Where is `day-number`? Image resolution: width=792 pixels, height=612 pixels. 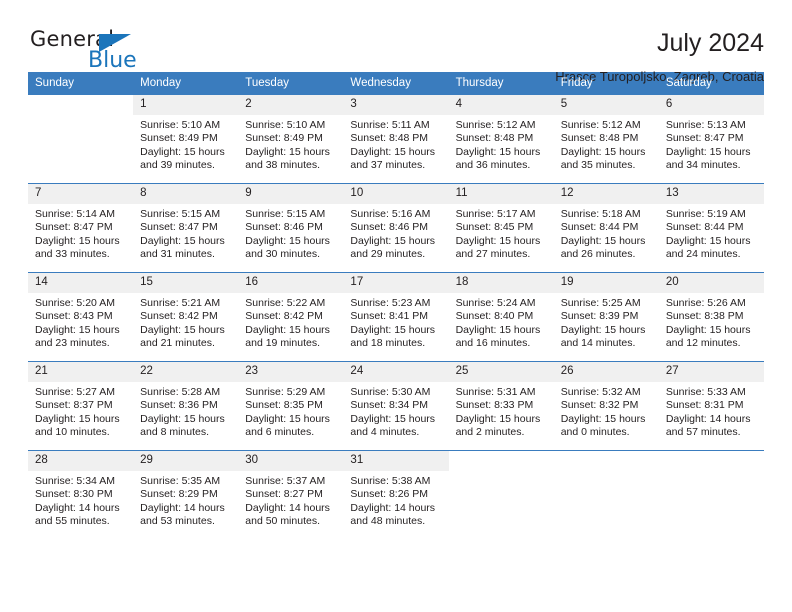 day-number is located at coordinates (501, 461).